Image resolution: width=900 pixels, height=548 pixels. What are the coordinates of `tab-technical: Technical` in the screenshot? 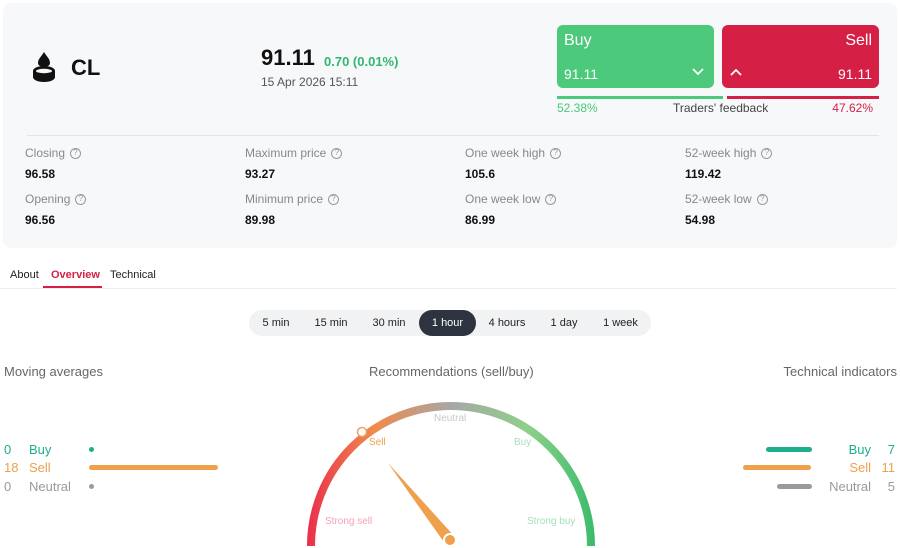 It's located at (133, 275).